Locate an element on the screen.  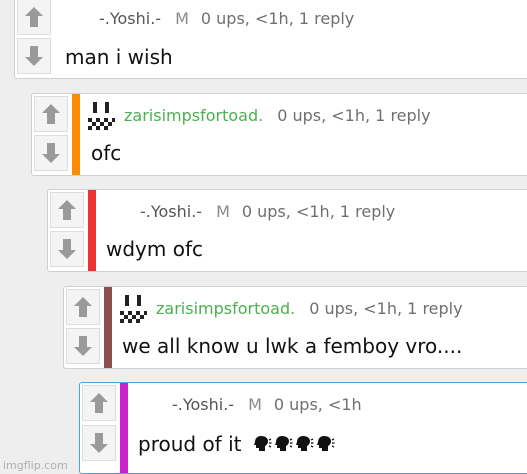
comment-header: -.Yoshi.- M 0 ups, <1h is located at coordinates (349, 404).